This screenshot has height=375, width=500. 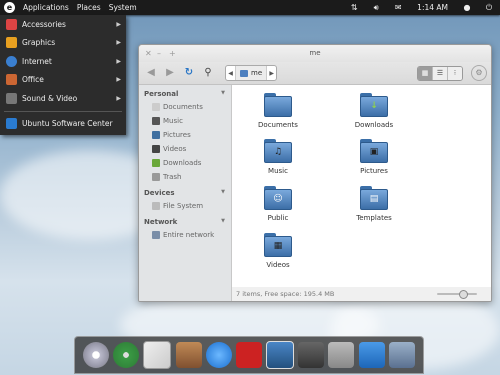 I want to click on chat-icon, so click(x=218, y=355).